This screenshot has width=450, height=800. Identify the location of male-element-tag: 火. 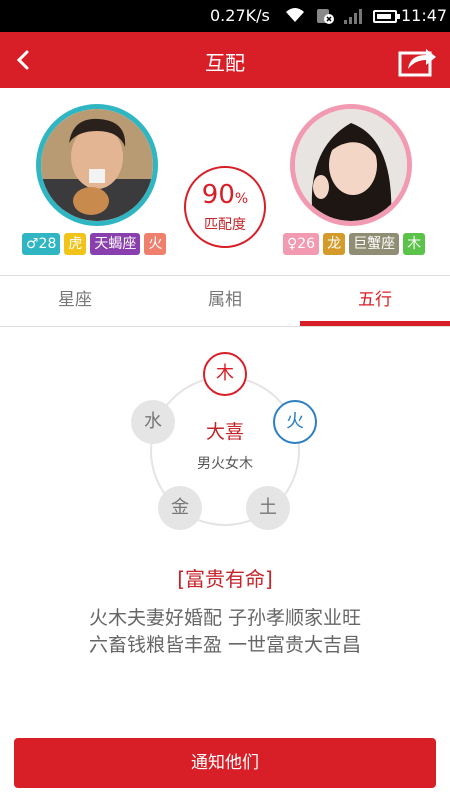
(155, 244).